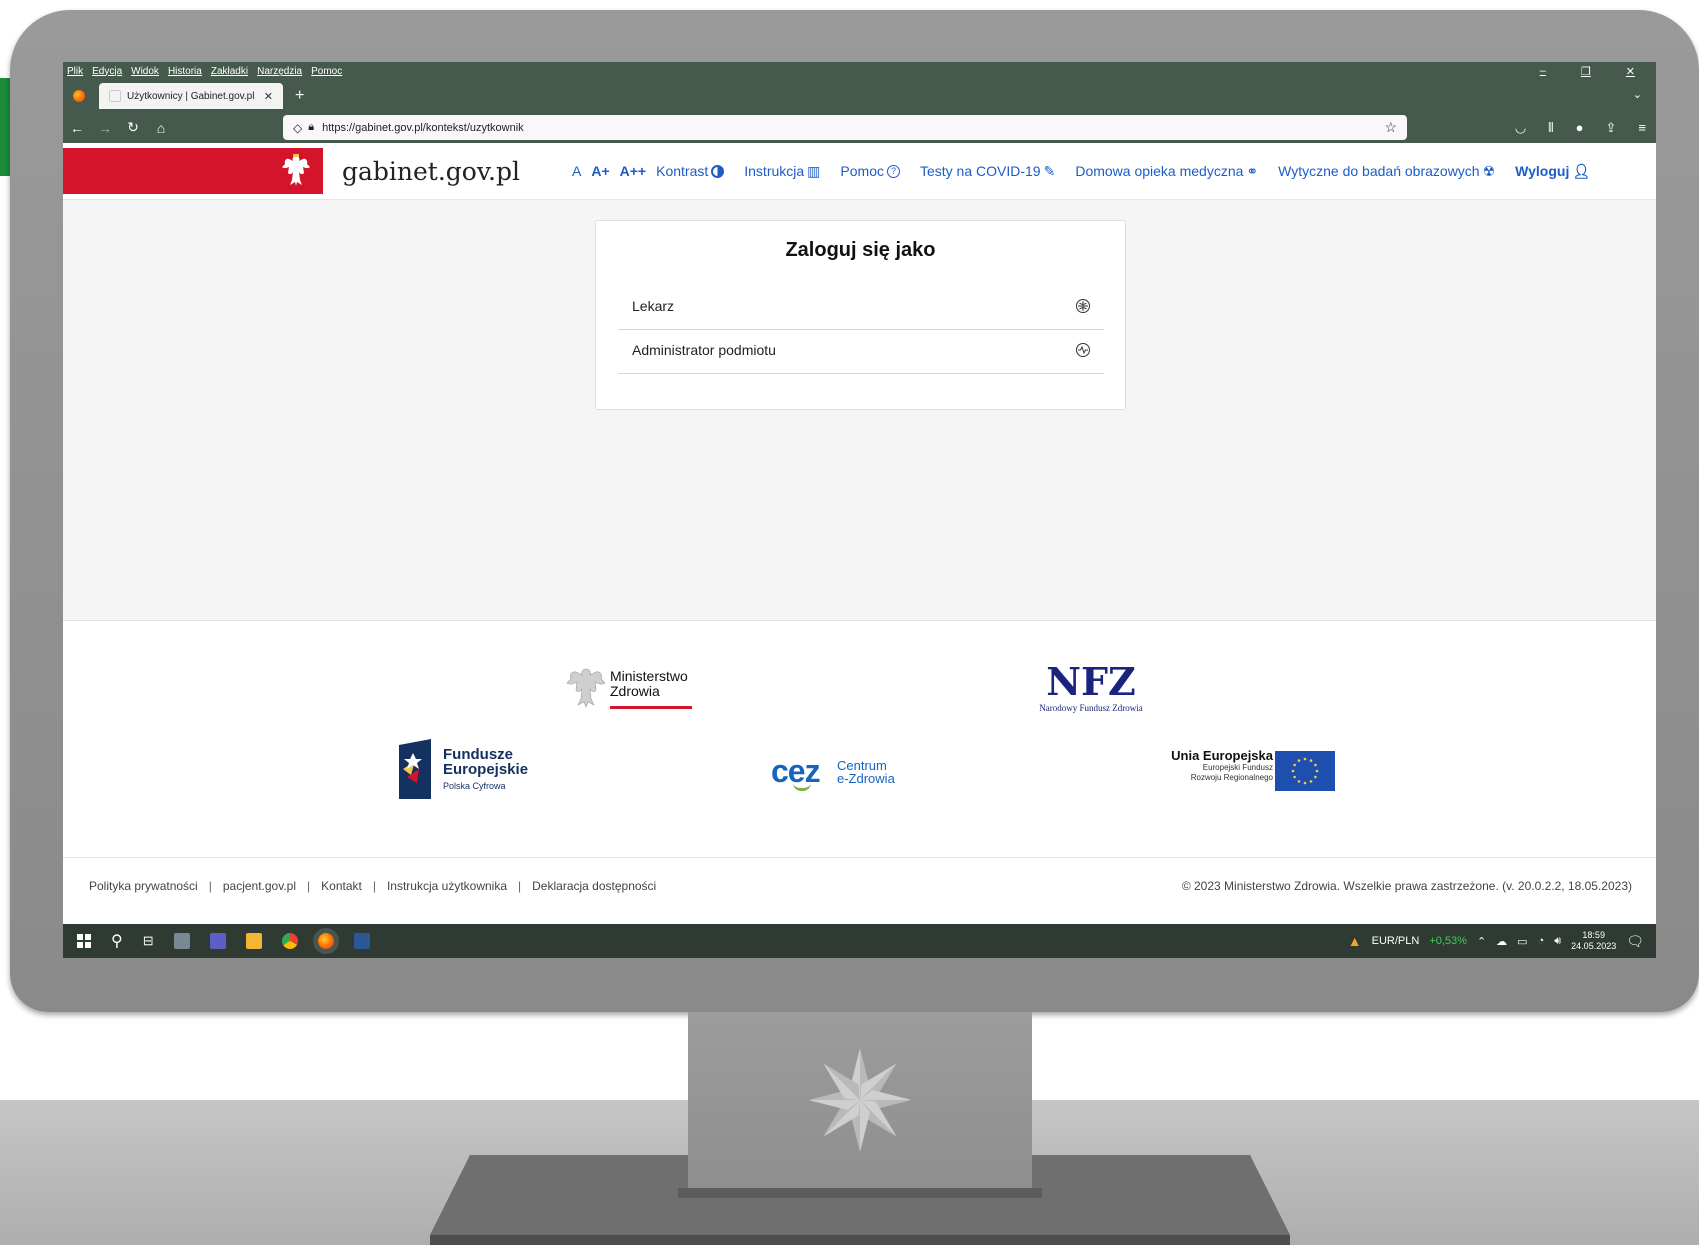  What do you see at coordinates (1520, 128) in the screenshot?
I see `pocket-icon: ◡` at bounding box center [1520, 128].